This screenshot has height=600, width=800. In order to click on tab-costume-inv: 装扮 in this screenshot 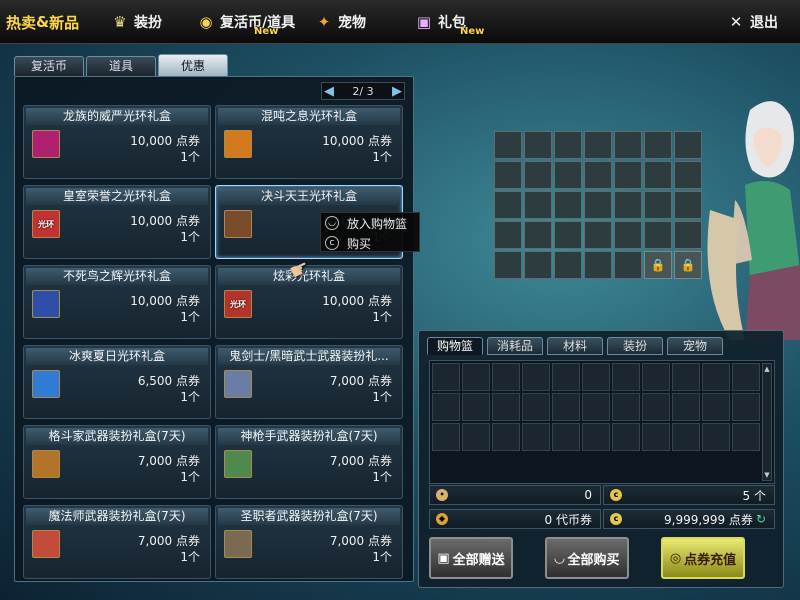, I will do `click(635, 346)`.